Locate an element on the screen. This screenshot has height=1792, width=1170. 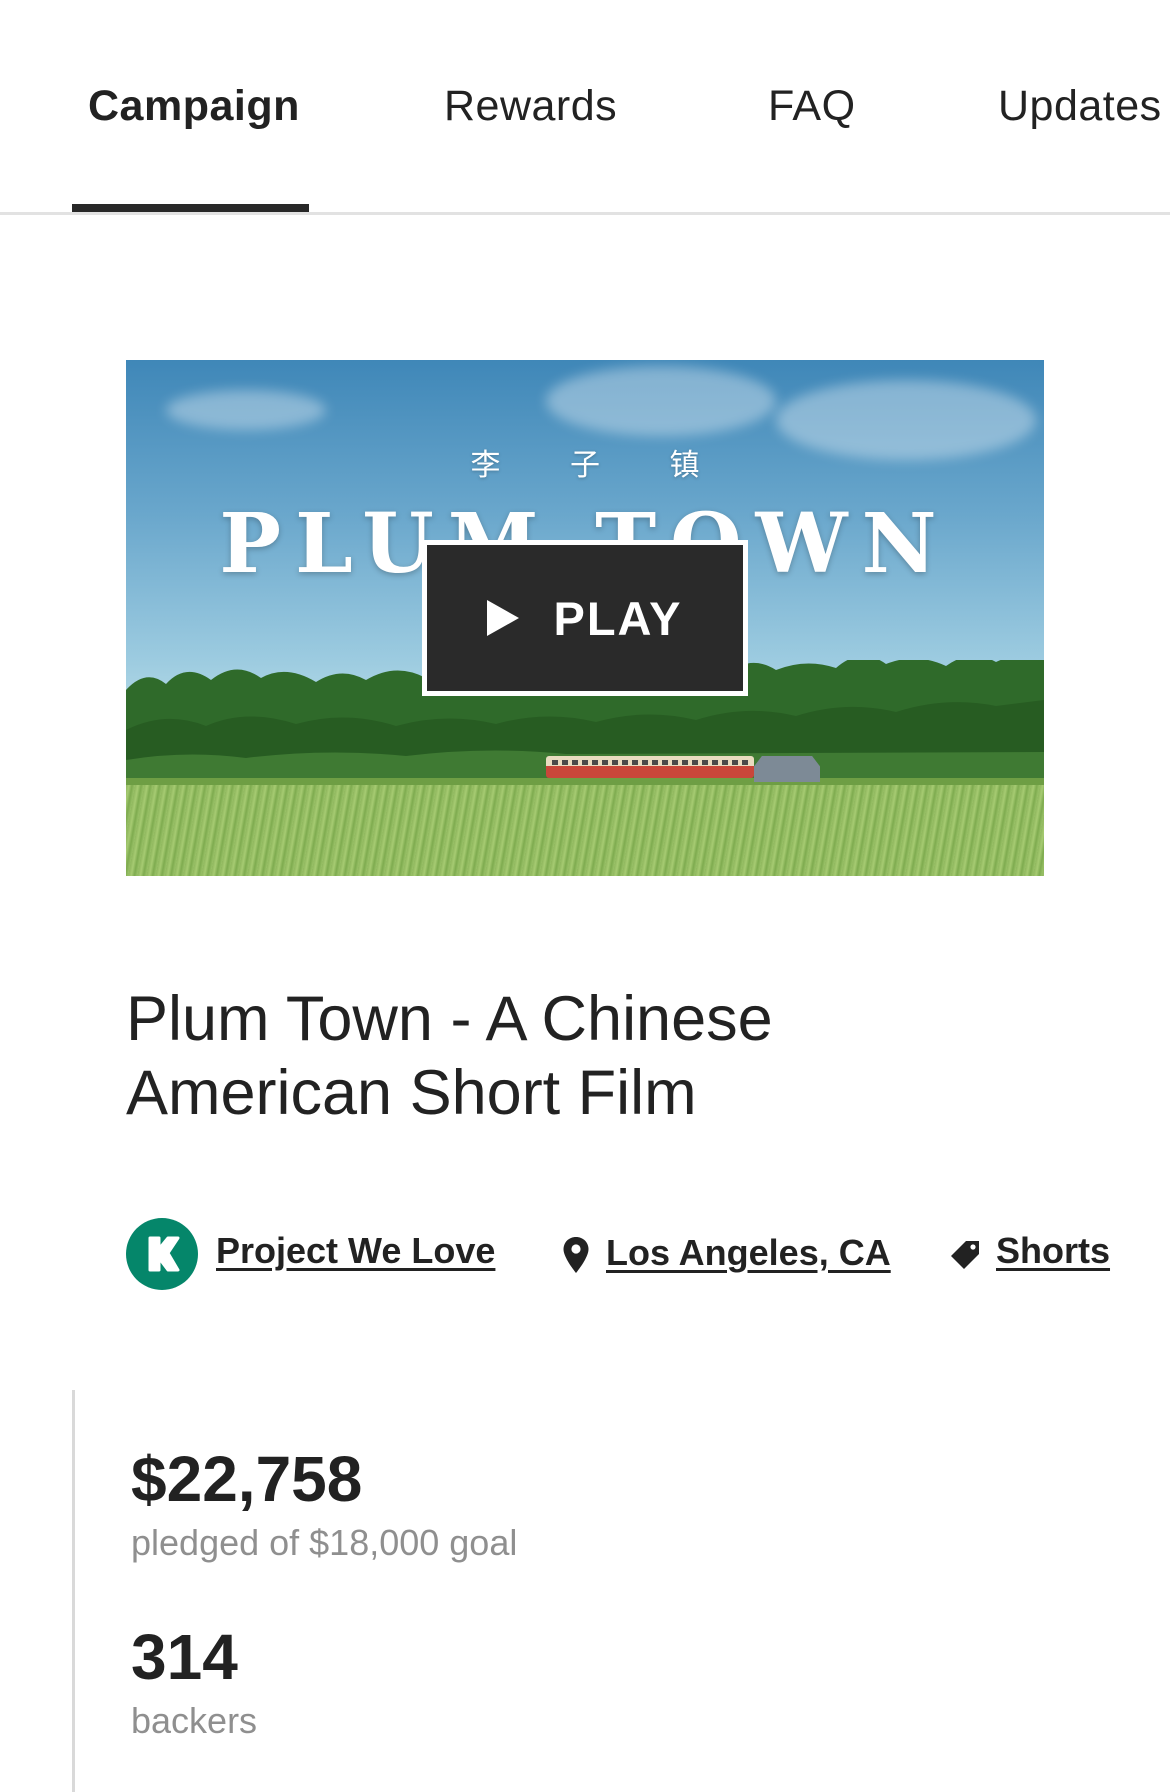
play-button-label: PLAY is located at coordinates (618, 618).